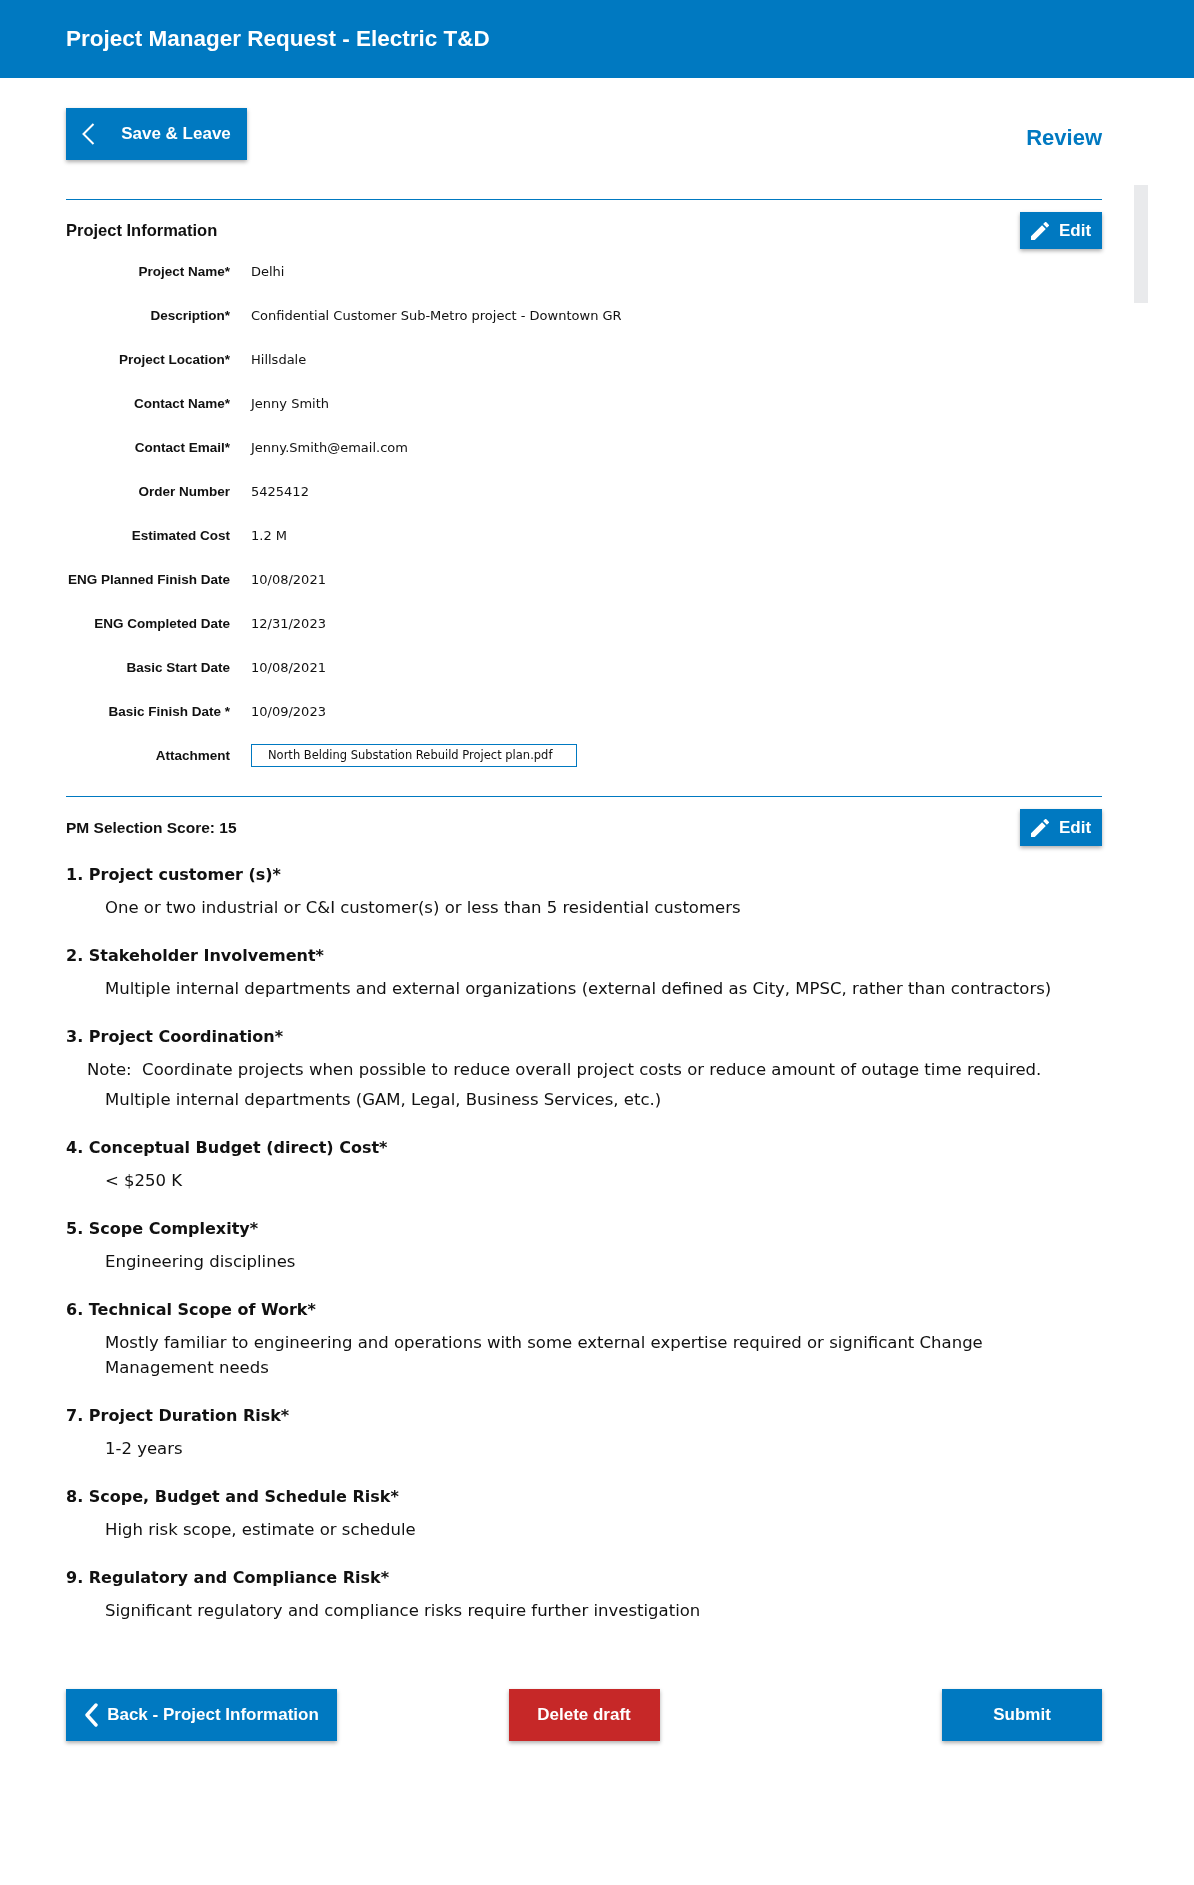  What do you see at coordinates (268, 271) in the screenshot?
I see `field-value: Delhi` at bounding box center [268, 271].